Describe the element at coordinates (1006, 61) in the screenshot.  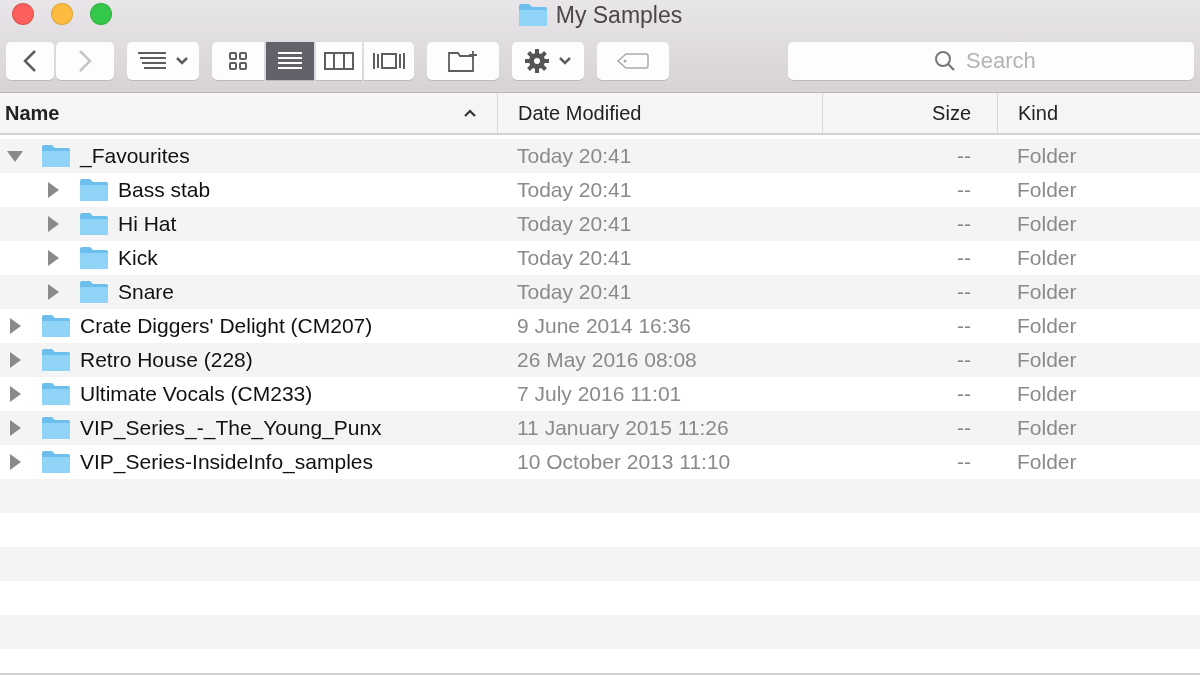
I see `search-input: Search` at that location.